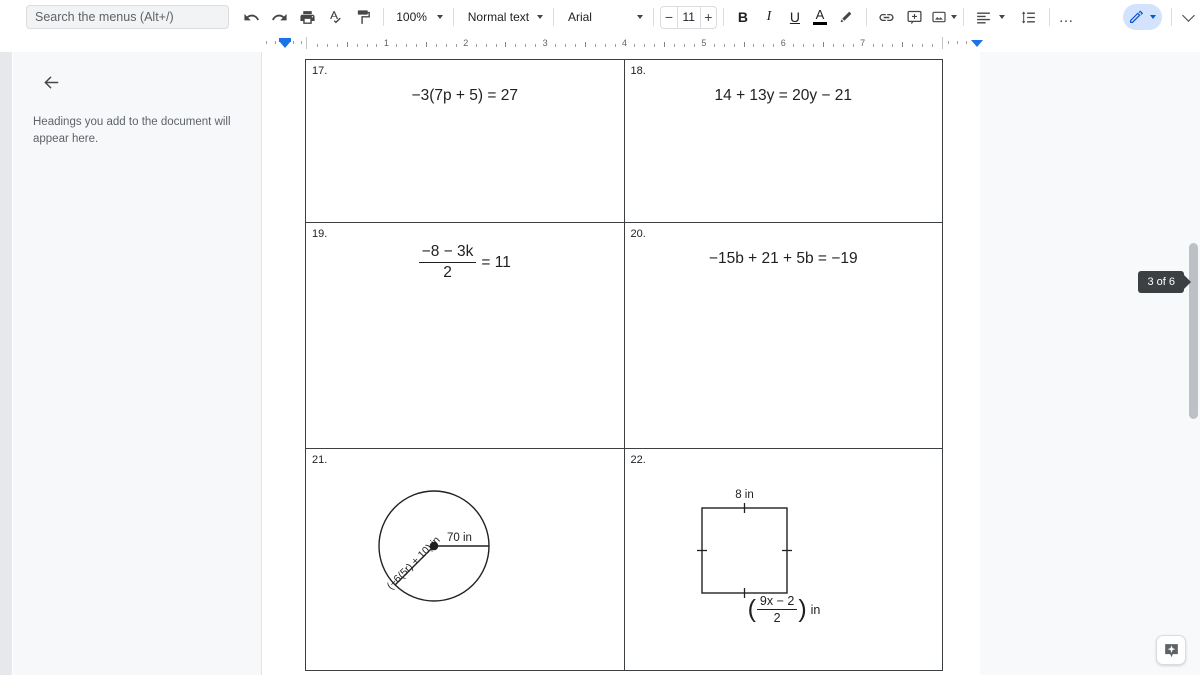 Image resolution: width=1200 pixels, height=675 pixels. Describe the element at coordinates (638, 234) in the screenshot. I see `question-number: 20.` at that location.